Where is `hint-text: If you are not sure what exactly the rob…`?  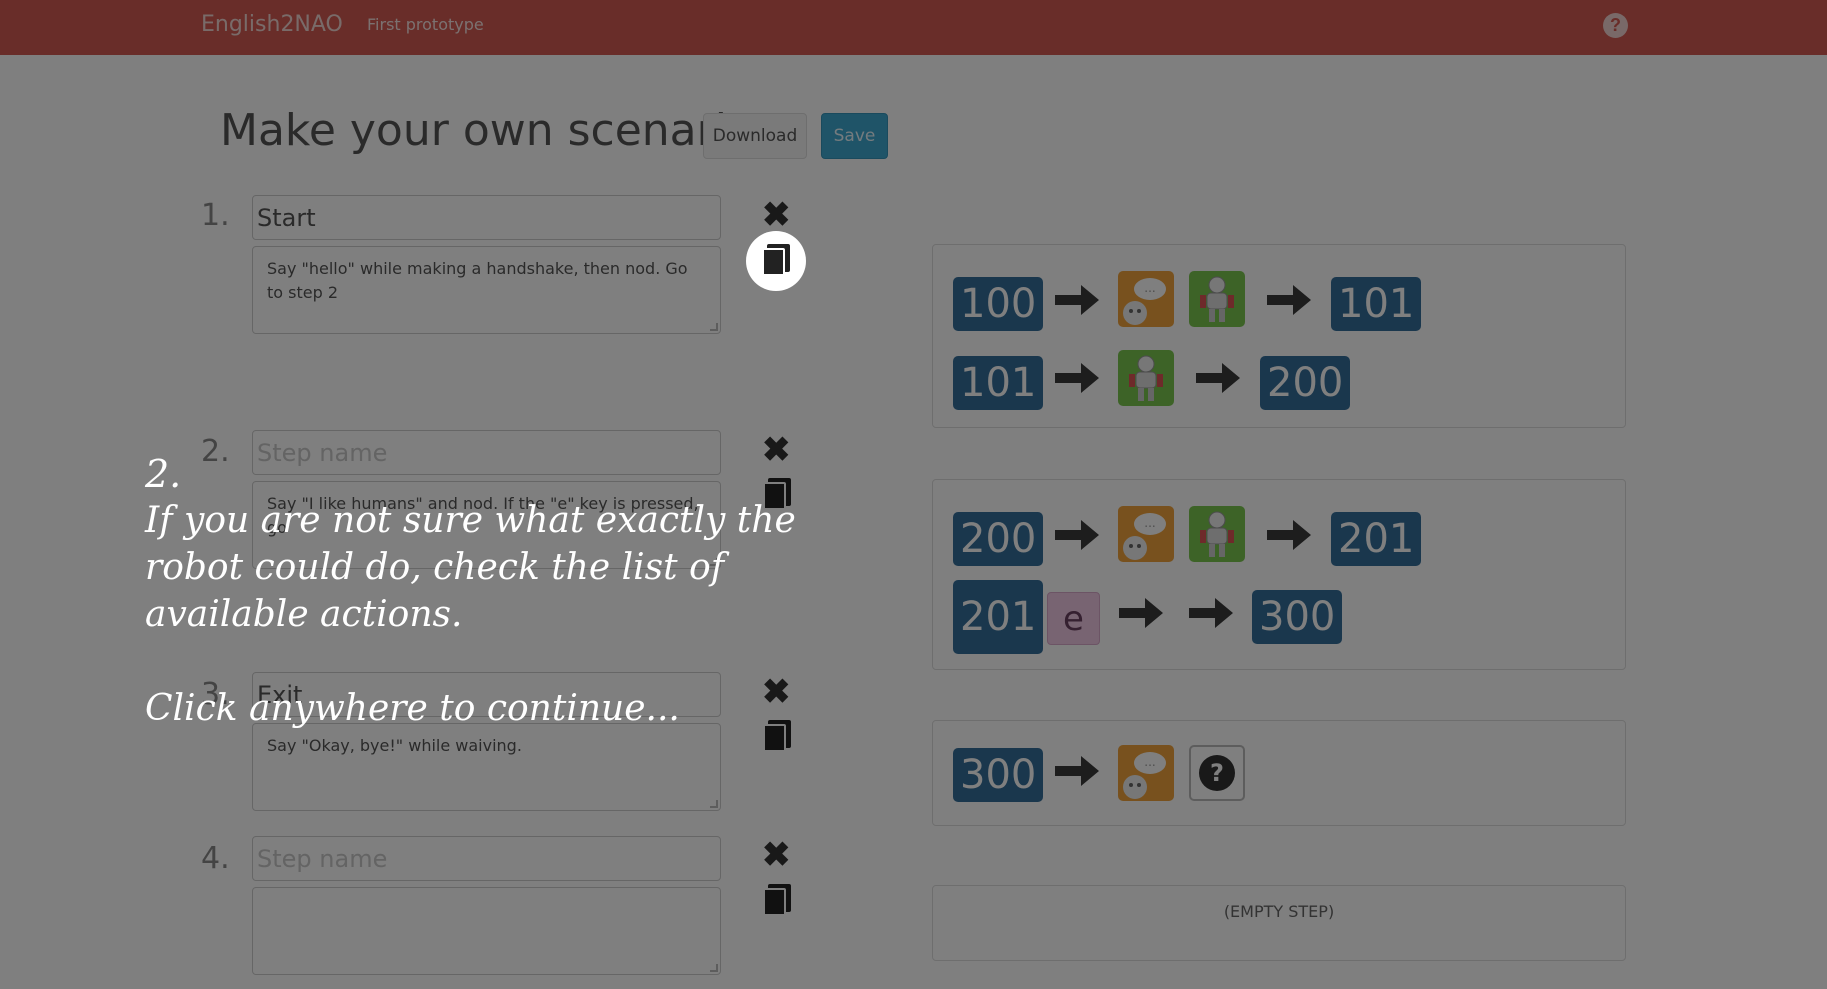
hint-text: If you are not sure what exactly the rob… is located at coordinates (470, 567).